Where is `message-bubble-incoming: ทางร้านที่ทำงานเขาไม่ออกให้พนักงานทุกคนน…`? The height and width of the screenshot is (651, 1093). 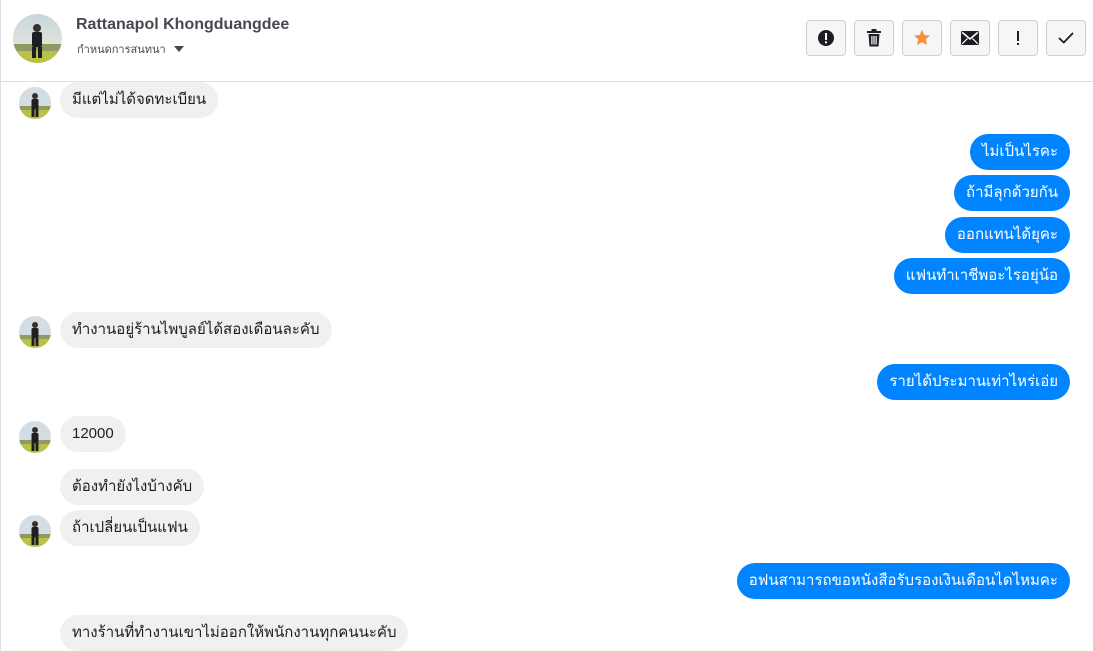 message-bubble-incoming: ทางร้านที่ทำงานเขาไม่ออกให้พนักงานทุกคนน… is located at coordinates (234, 633).